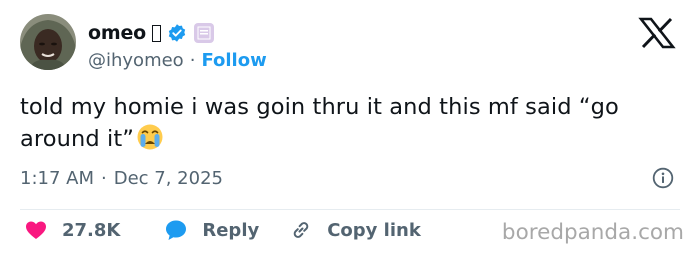  What do you see at coordinates (374, 230) in the screenshot?
I see `copy-link-label: Copy link` at bounding box center [374, 230].